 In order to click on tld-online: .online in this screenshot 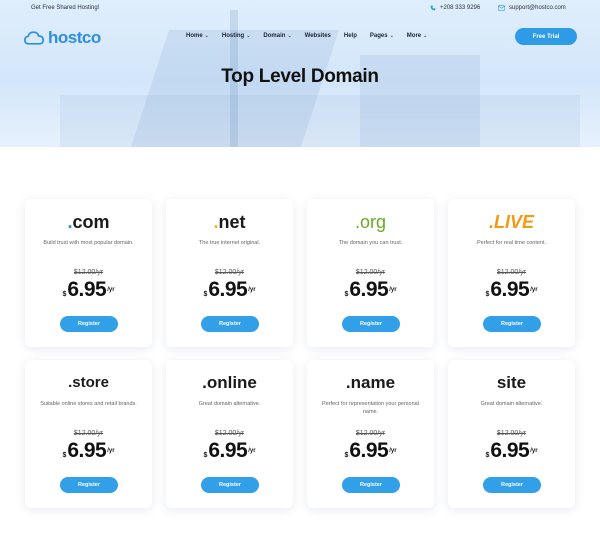, I will do `click(229, 382)`.